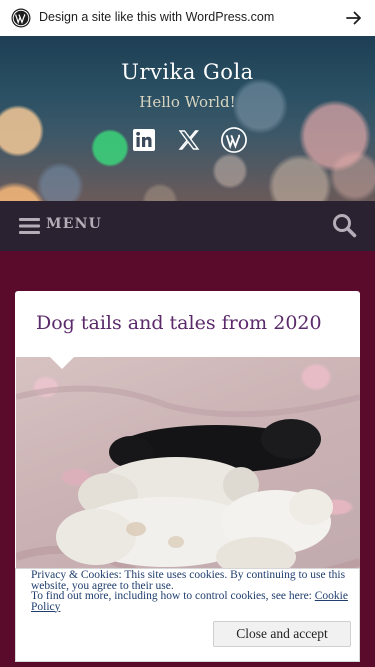  Describe the element at coordinates (29, 226) in the screenshot. I see `hamburger-menu-icon` at that location.